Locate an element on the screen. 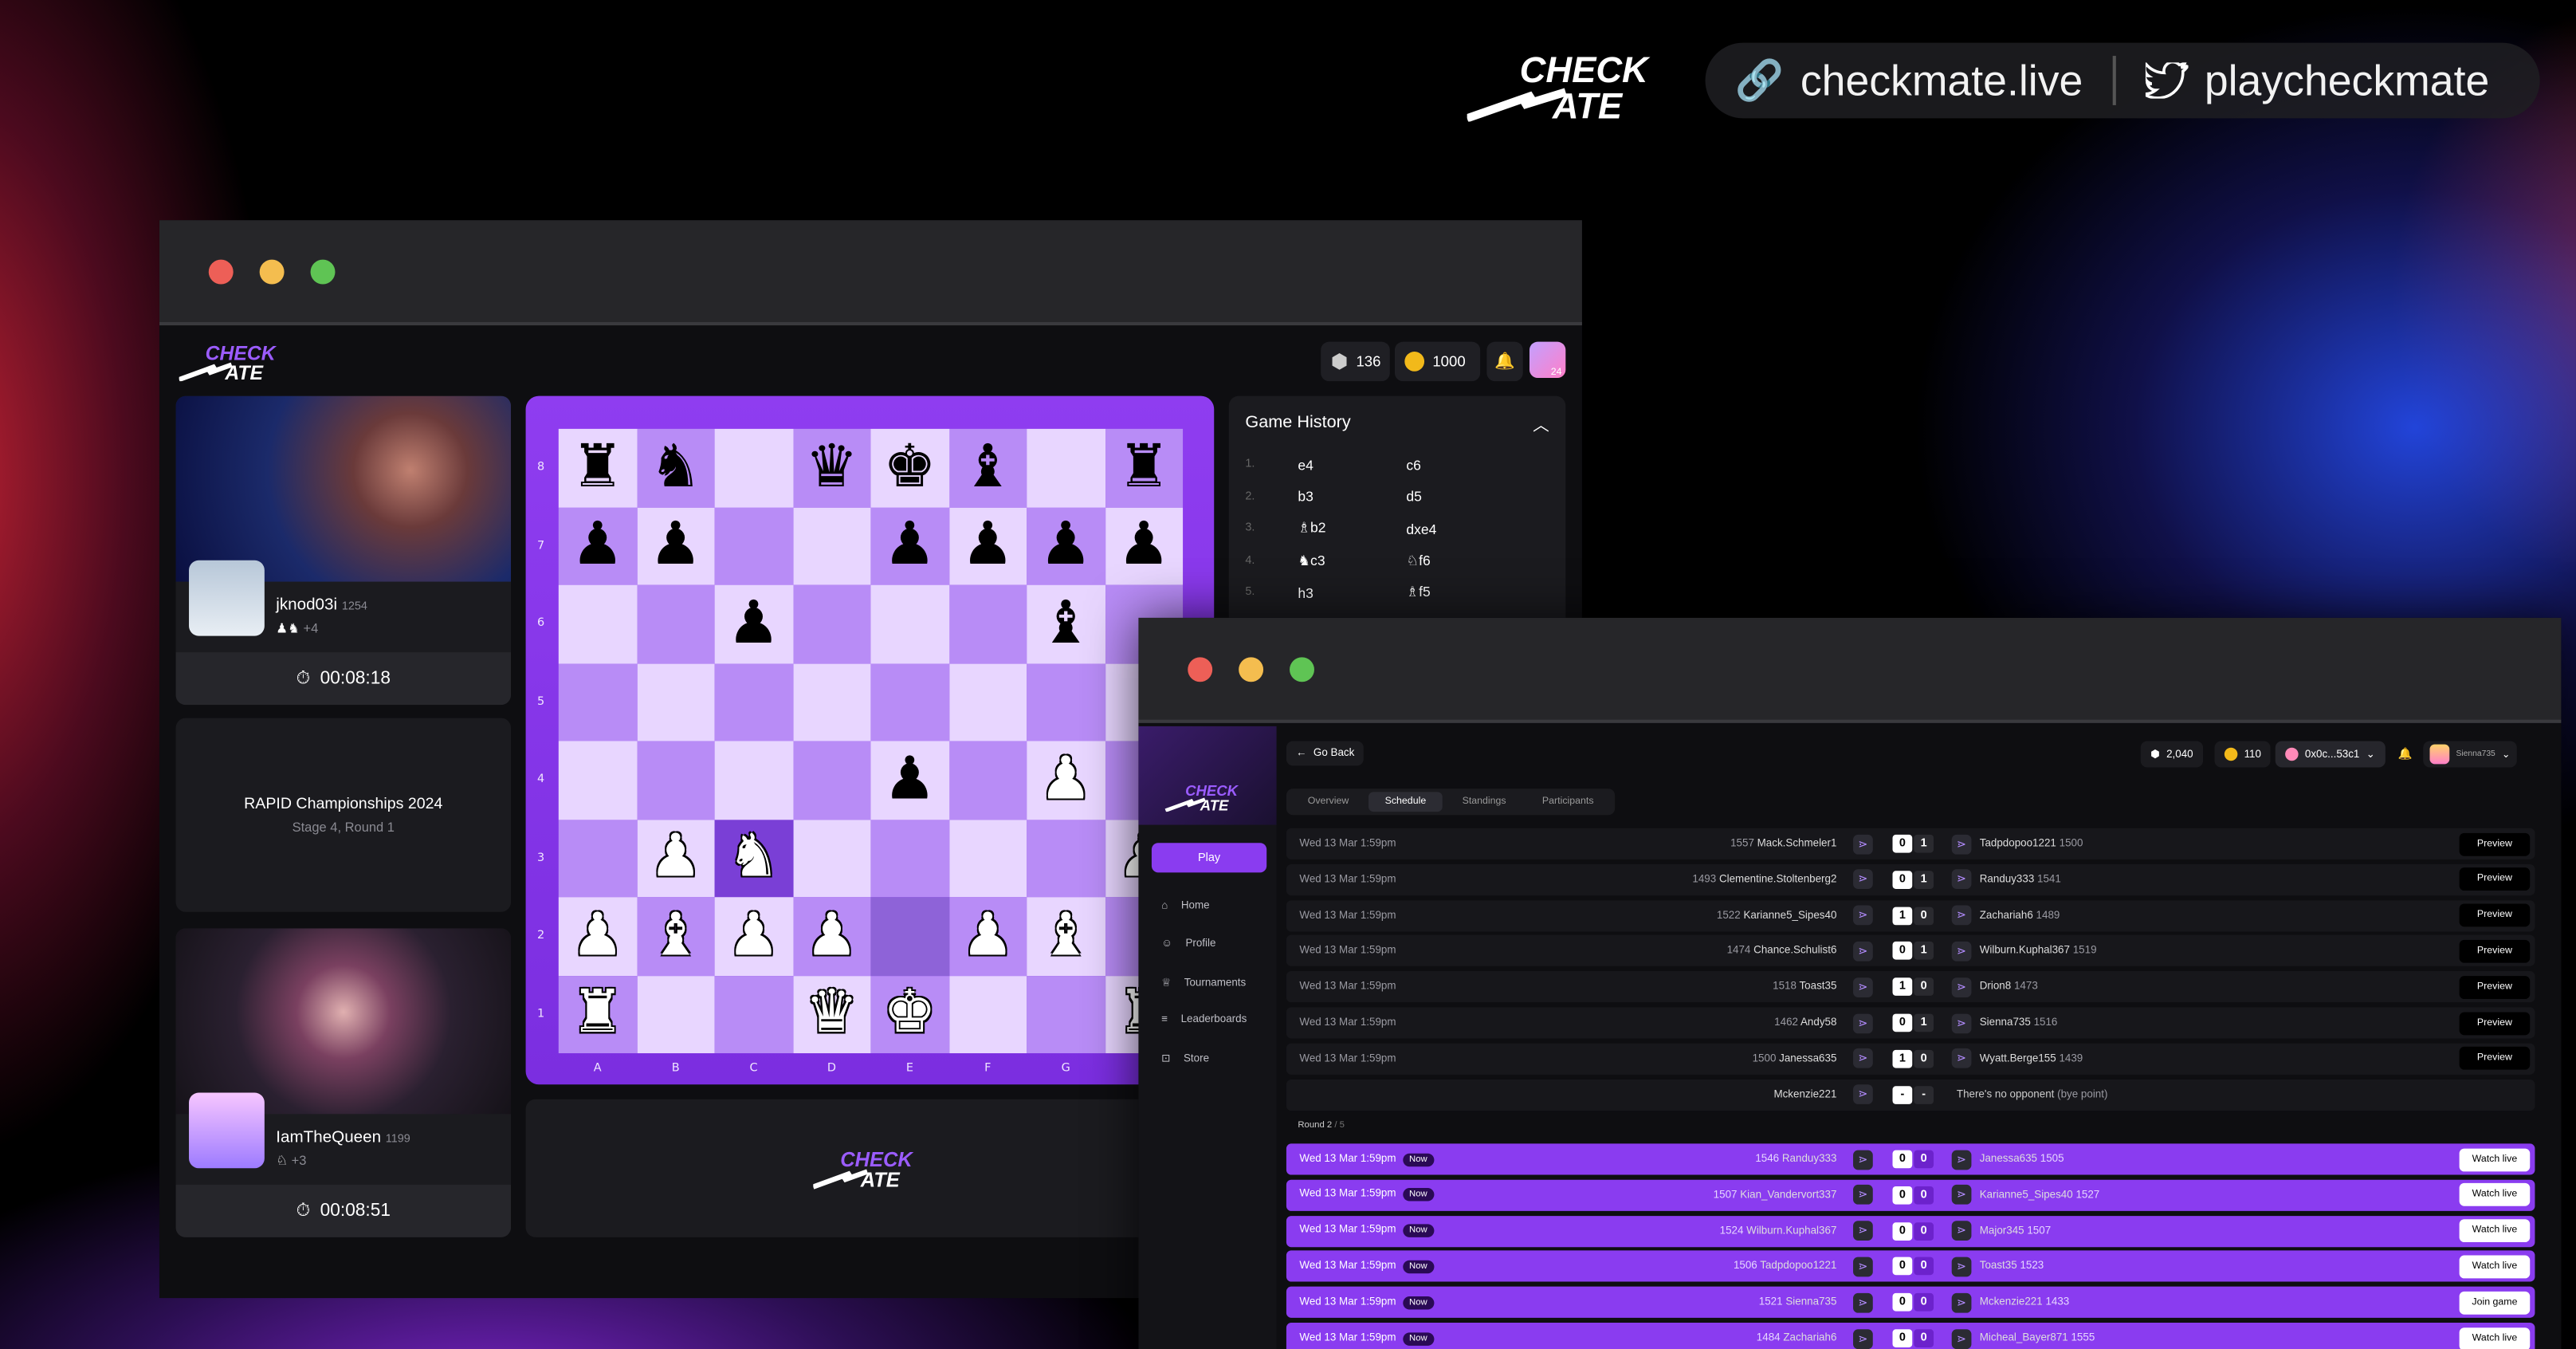 Image resolution: width=2576 pixels, height=1349 pixels. square-b4 is located at coordinates (675, 780).